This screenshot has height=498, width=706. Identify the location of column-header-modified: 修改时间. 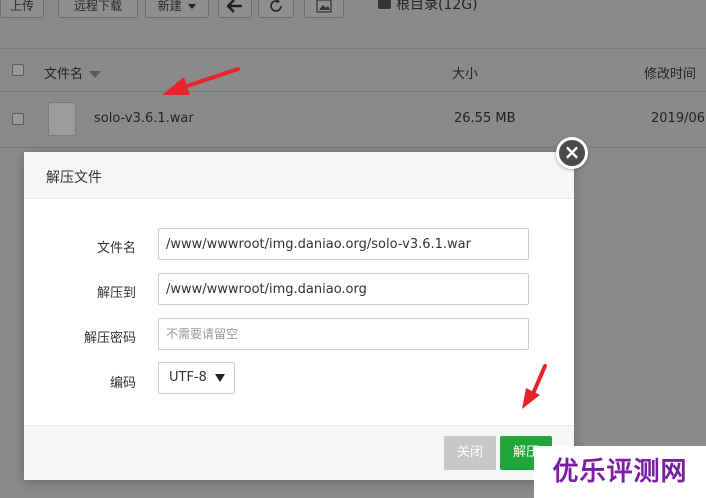
(670, 72).